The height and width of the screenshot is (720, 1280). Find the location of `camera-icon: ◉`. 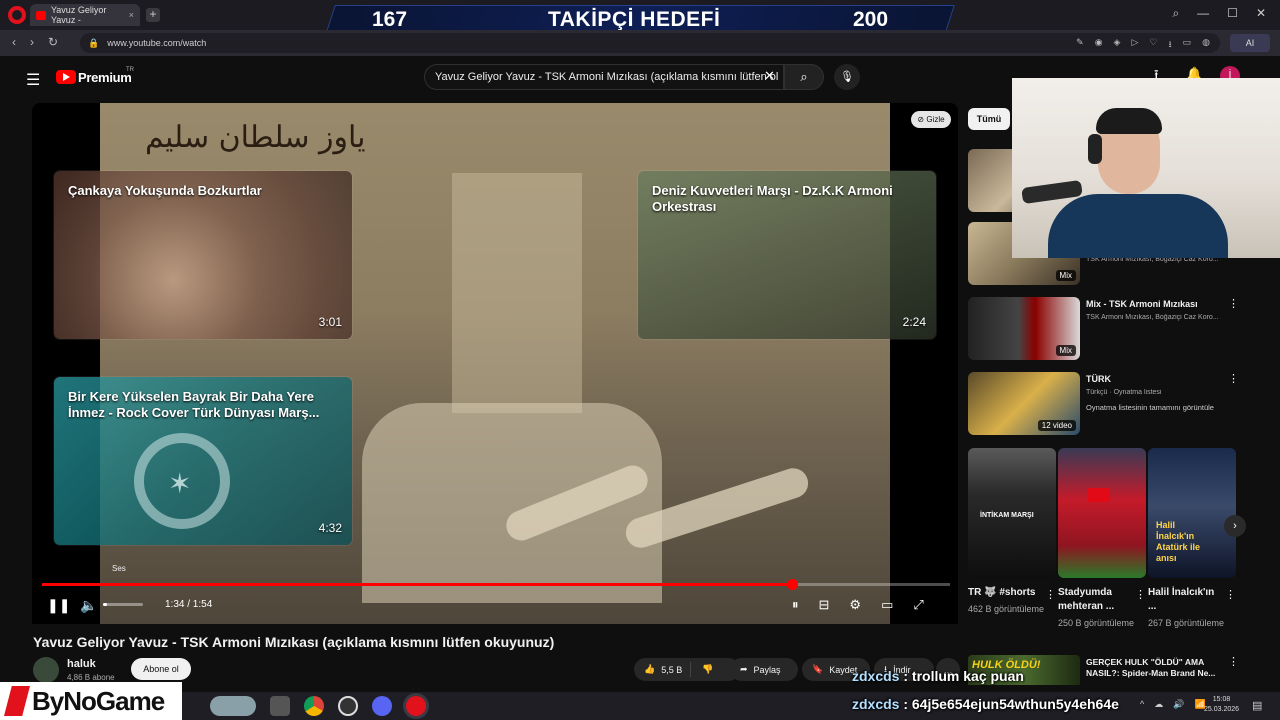

camera-icon: ◉ is located at coordinates (1099, 45).